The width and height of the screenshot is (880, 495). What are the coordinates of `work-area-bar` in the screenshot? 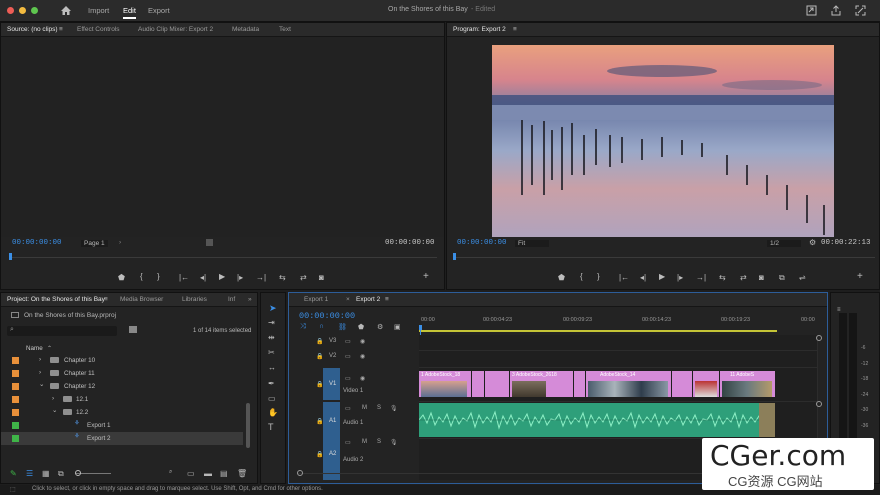 It's located at (598, 331).